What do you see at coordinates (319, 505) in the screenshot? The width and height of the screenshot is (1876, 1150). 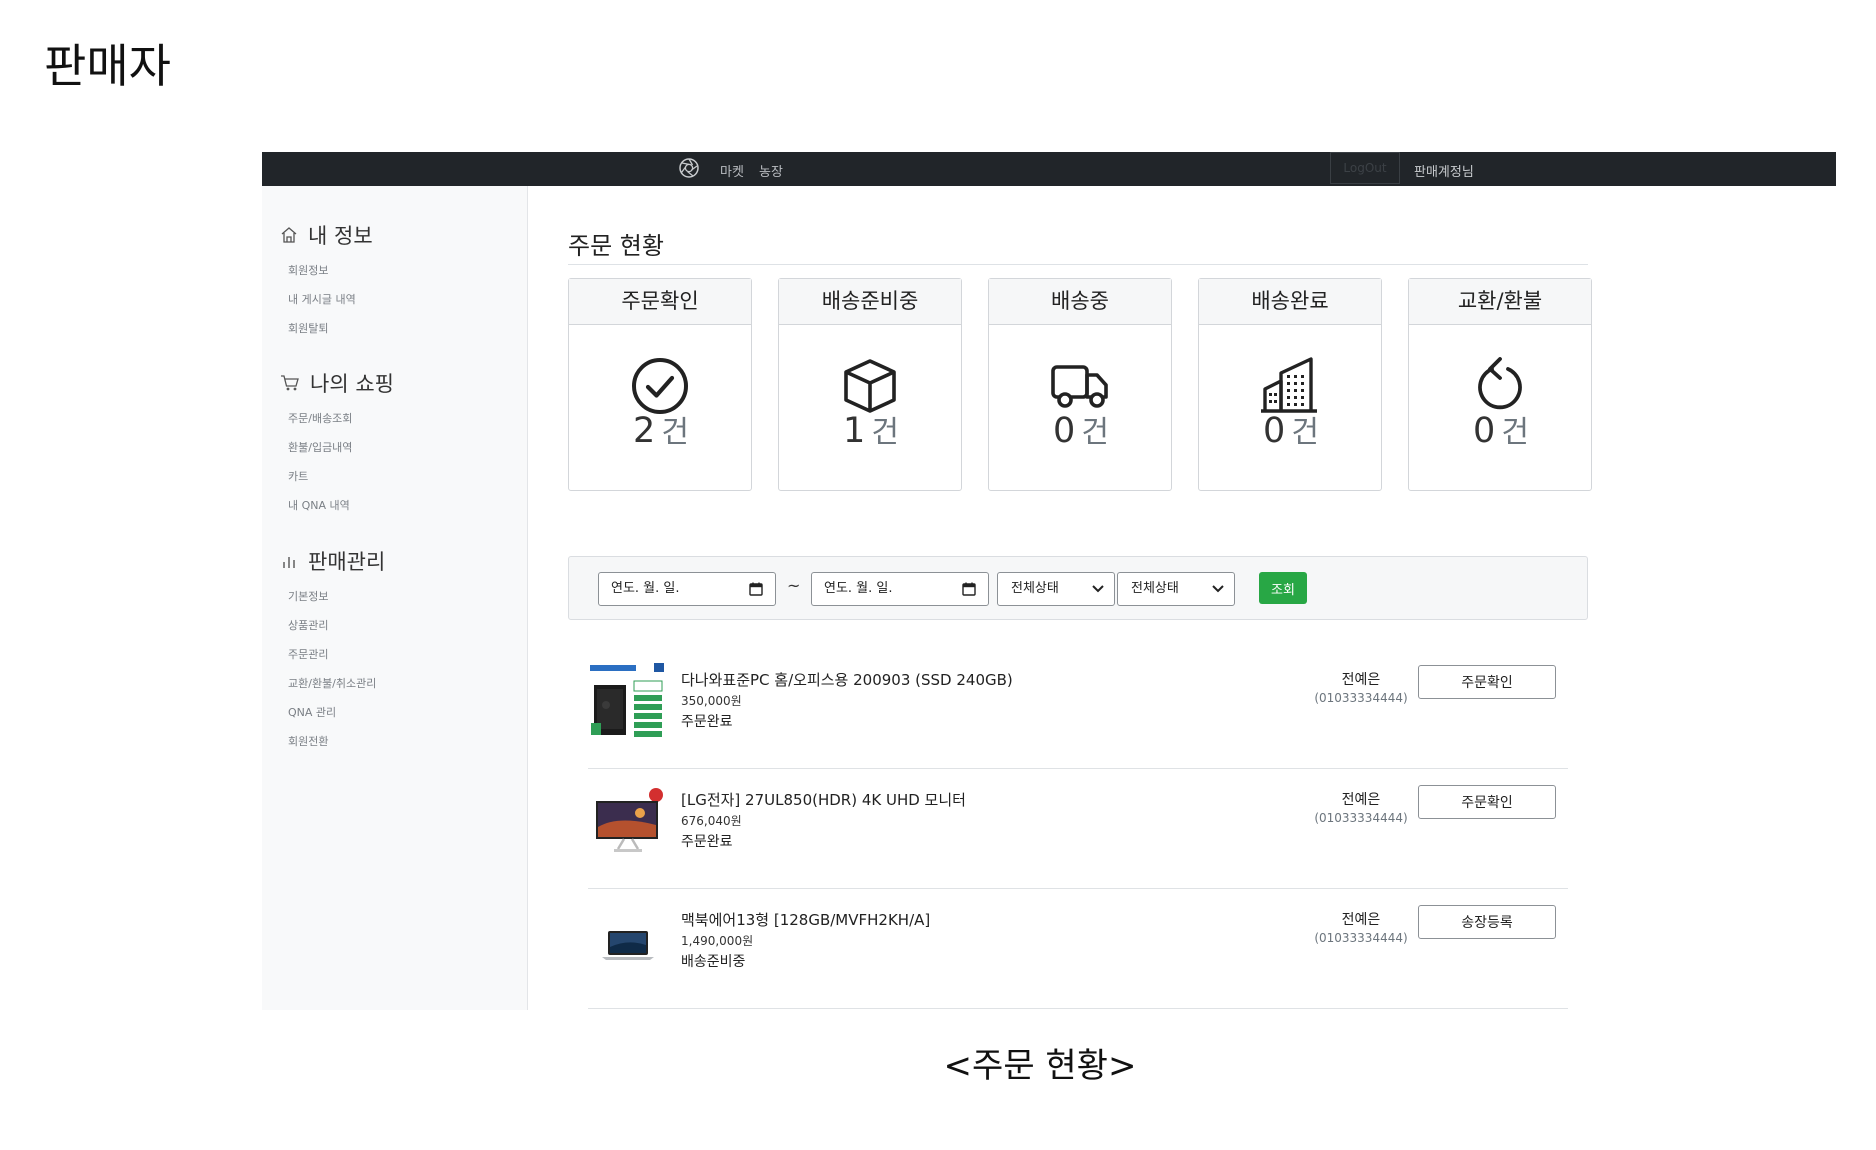 I see `sidebar-item-my-qna: 내 QNA 내역` at bounding box center [319, 505].